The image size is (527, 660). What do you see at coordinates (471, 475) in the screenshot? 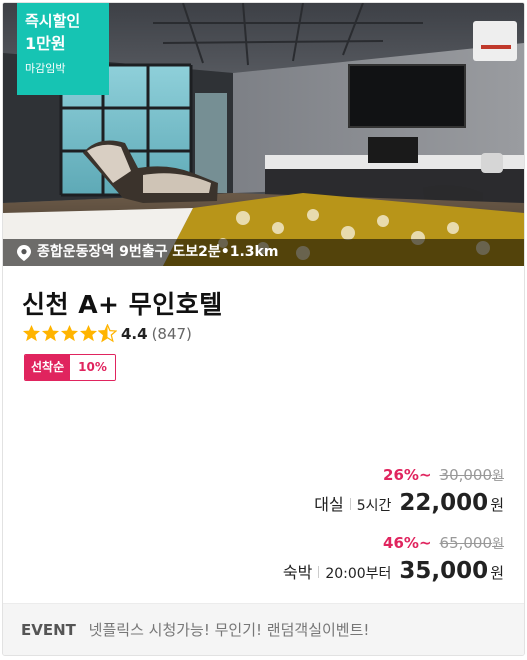
I see `original-price: 30,000원` at bounding box center [471, 475].